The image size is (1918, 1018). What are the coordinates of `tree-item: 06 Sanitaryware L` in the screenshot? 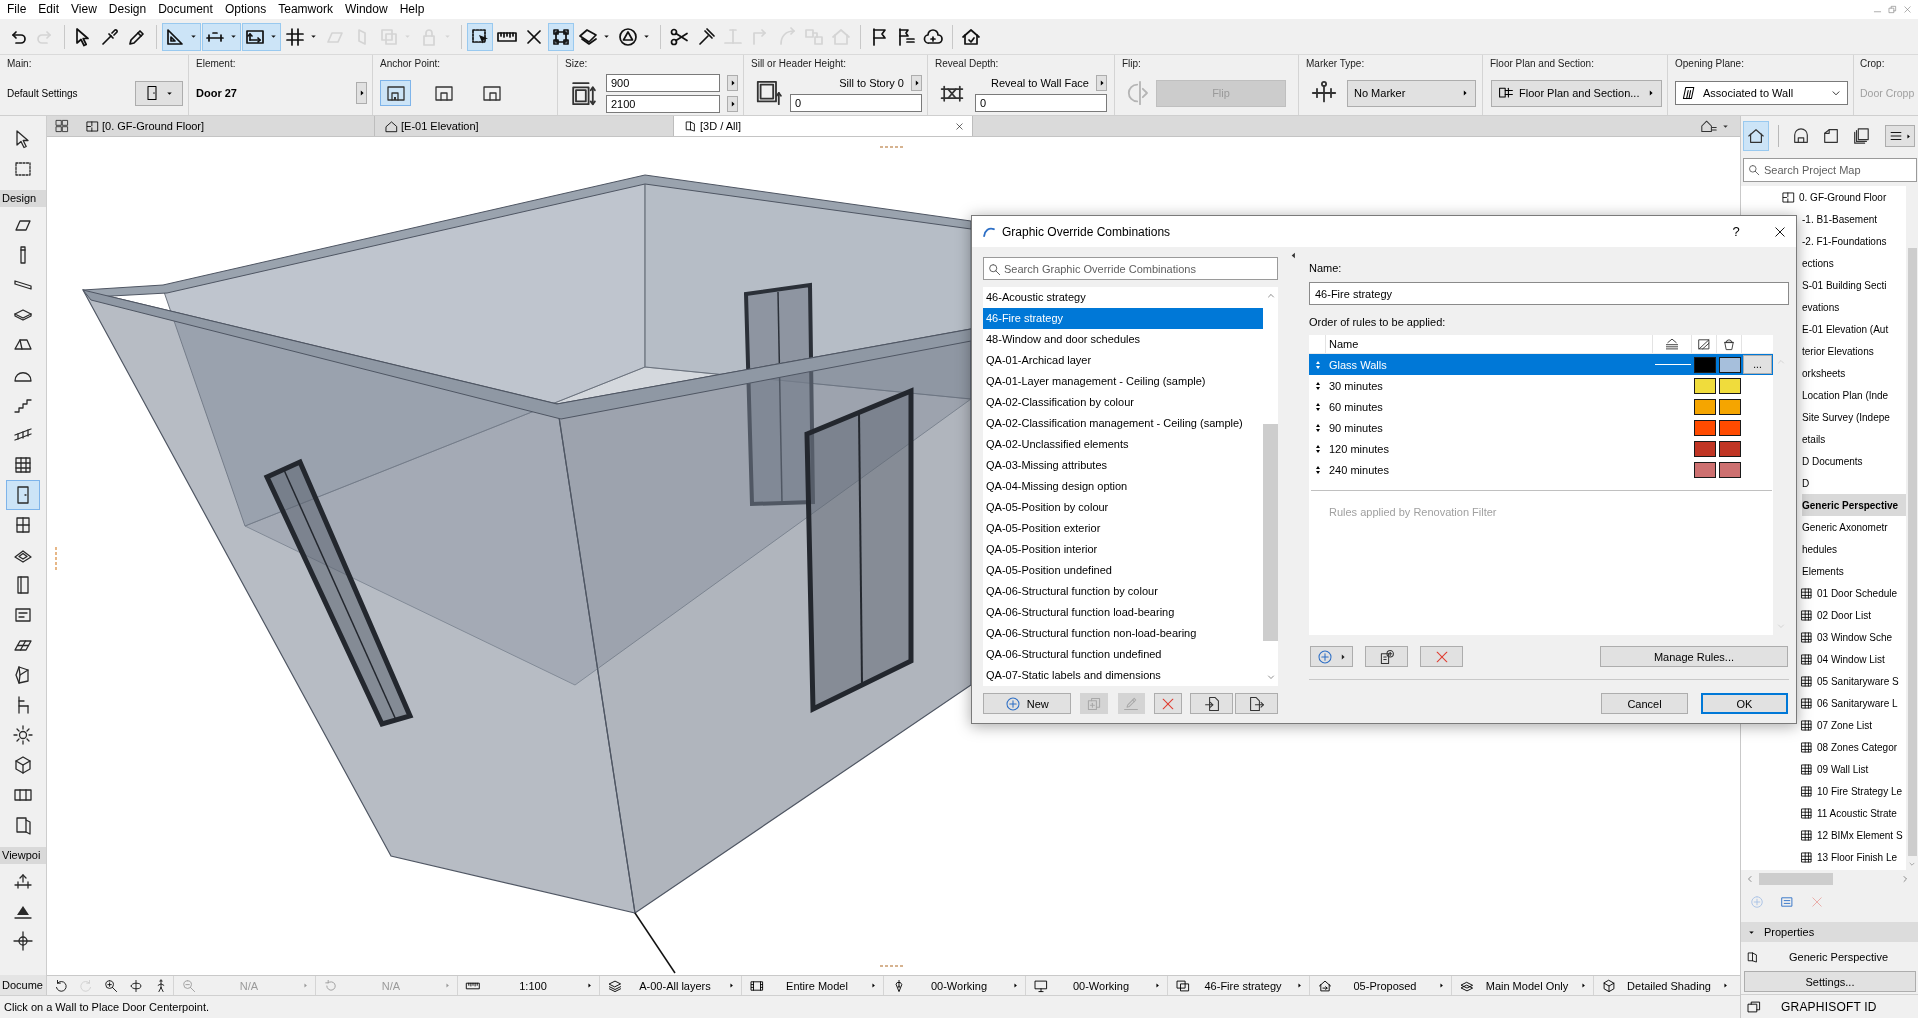 It's located at (1853, 703).